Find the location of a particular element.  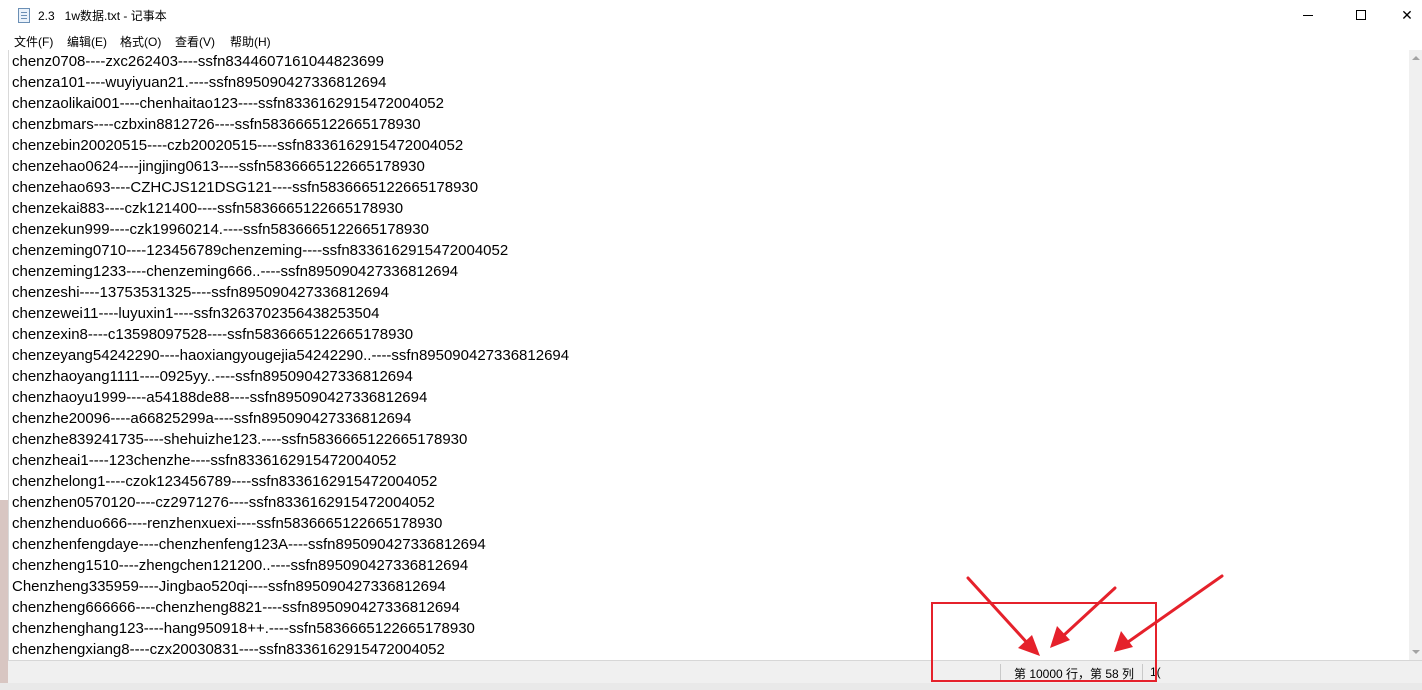

annotation-arrowhead is located at coordinates (1060, 637).